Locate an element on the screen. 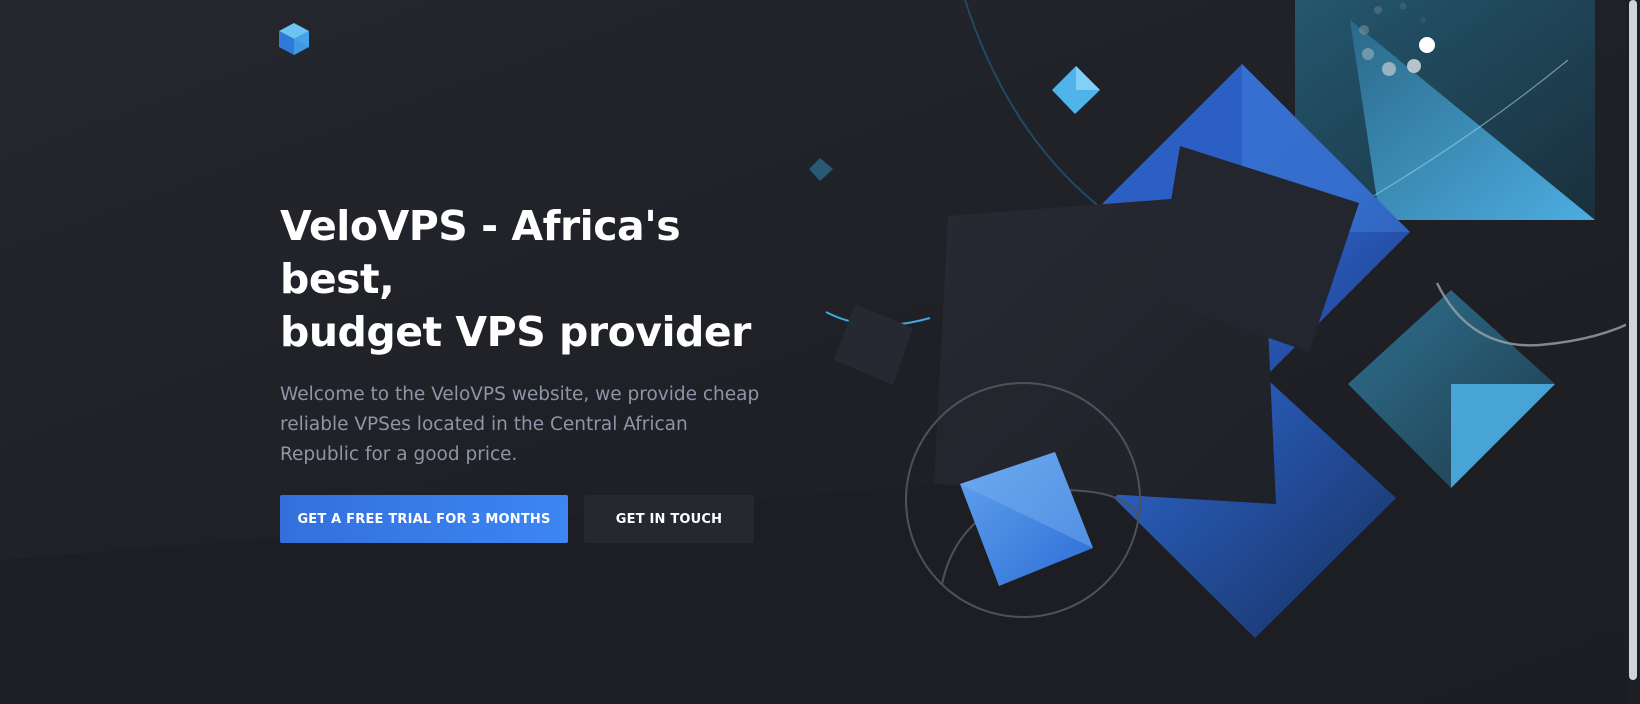 The width and height of the screenshot is (1640, 704). cube-logo-icon is located at coordinates (294, 39).